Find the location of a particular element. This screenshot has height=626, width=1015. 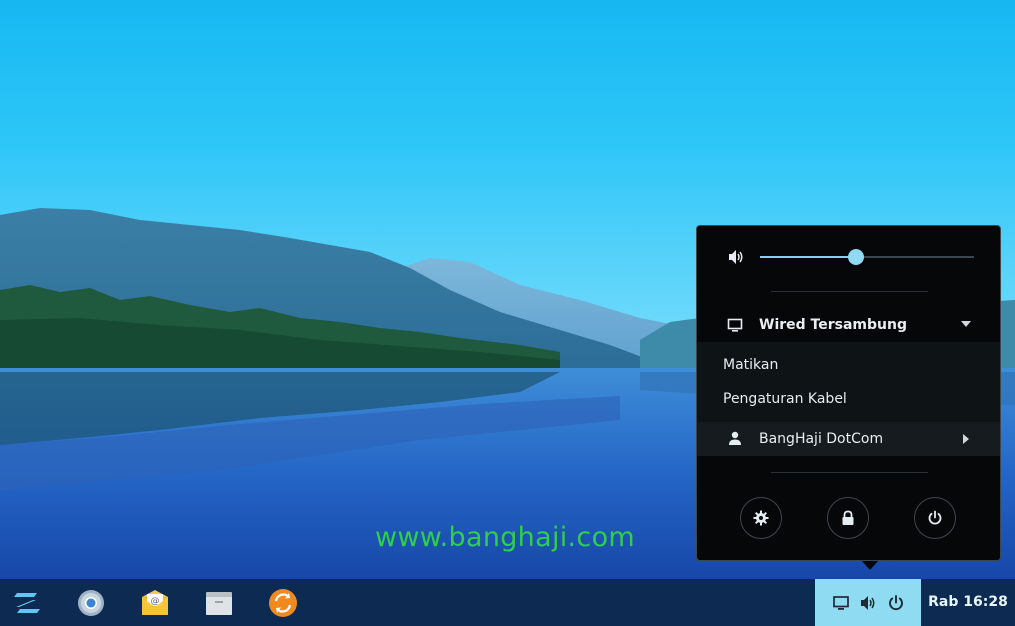

user-name-label: BangHaji DotCom is located at coordinates (821, 439).